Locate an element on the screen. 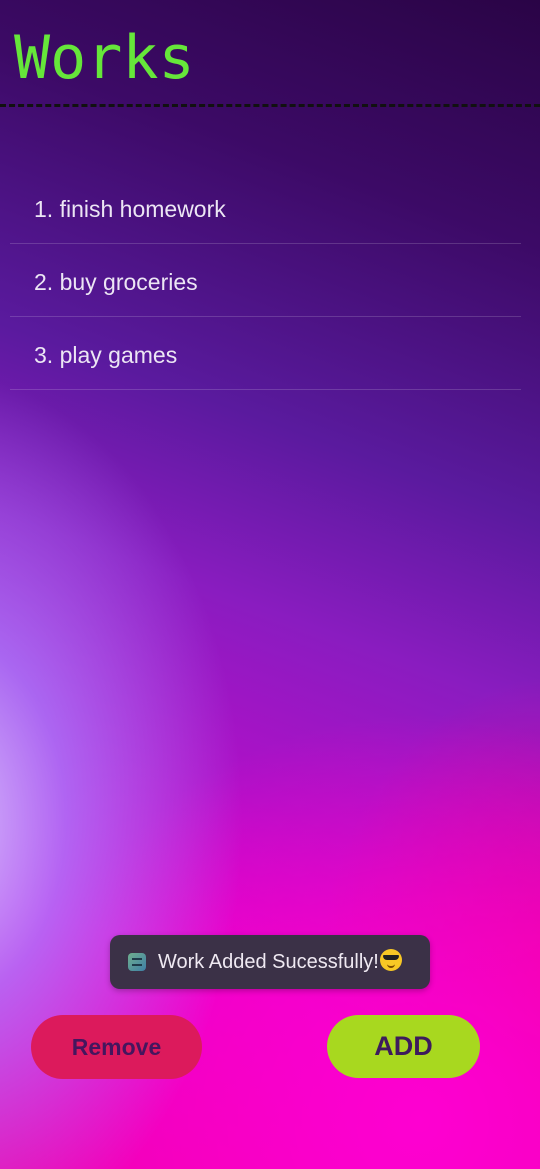  list-item: 1. finish homework is located at coordinates (265, 207).